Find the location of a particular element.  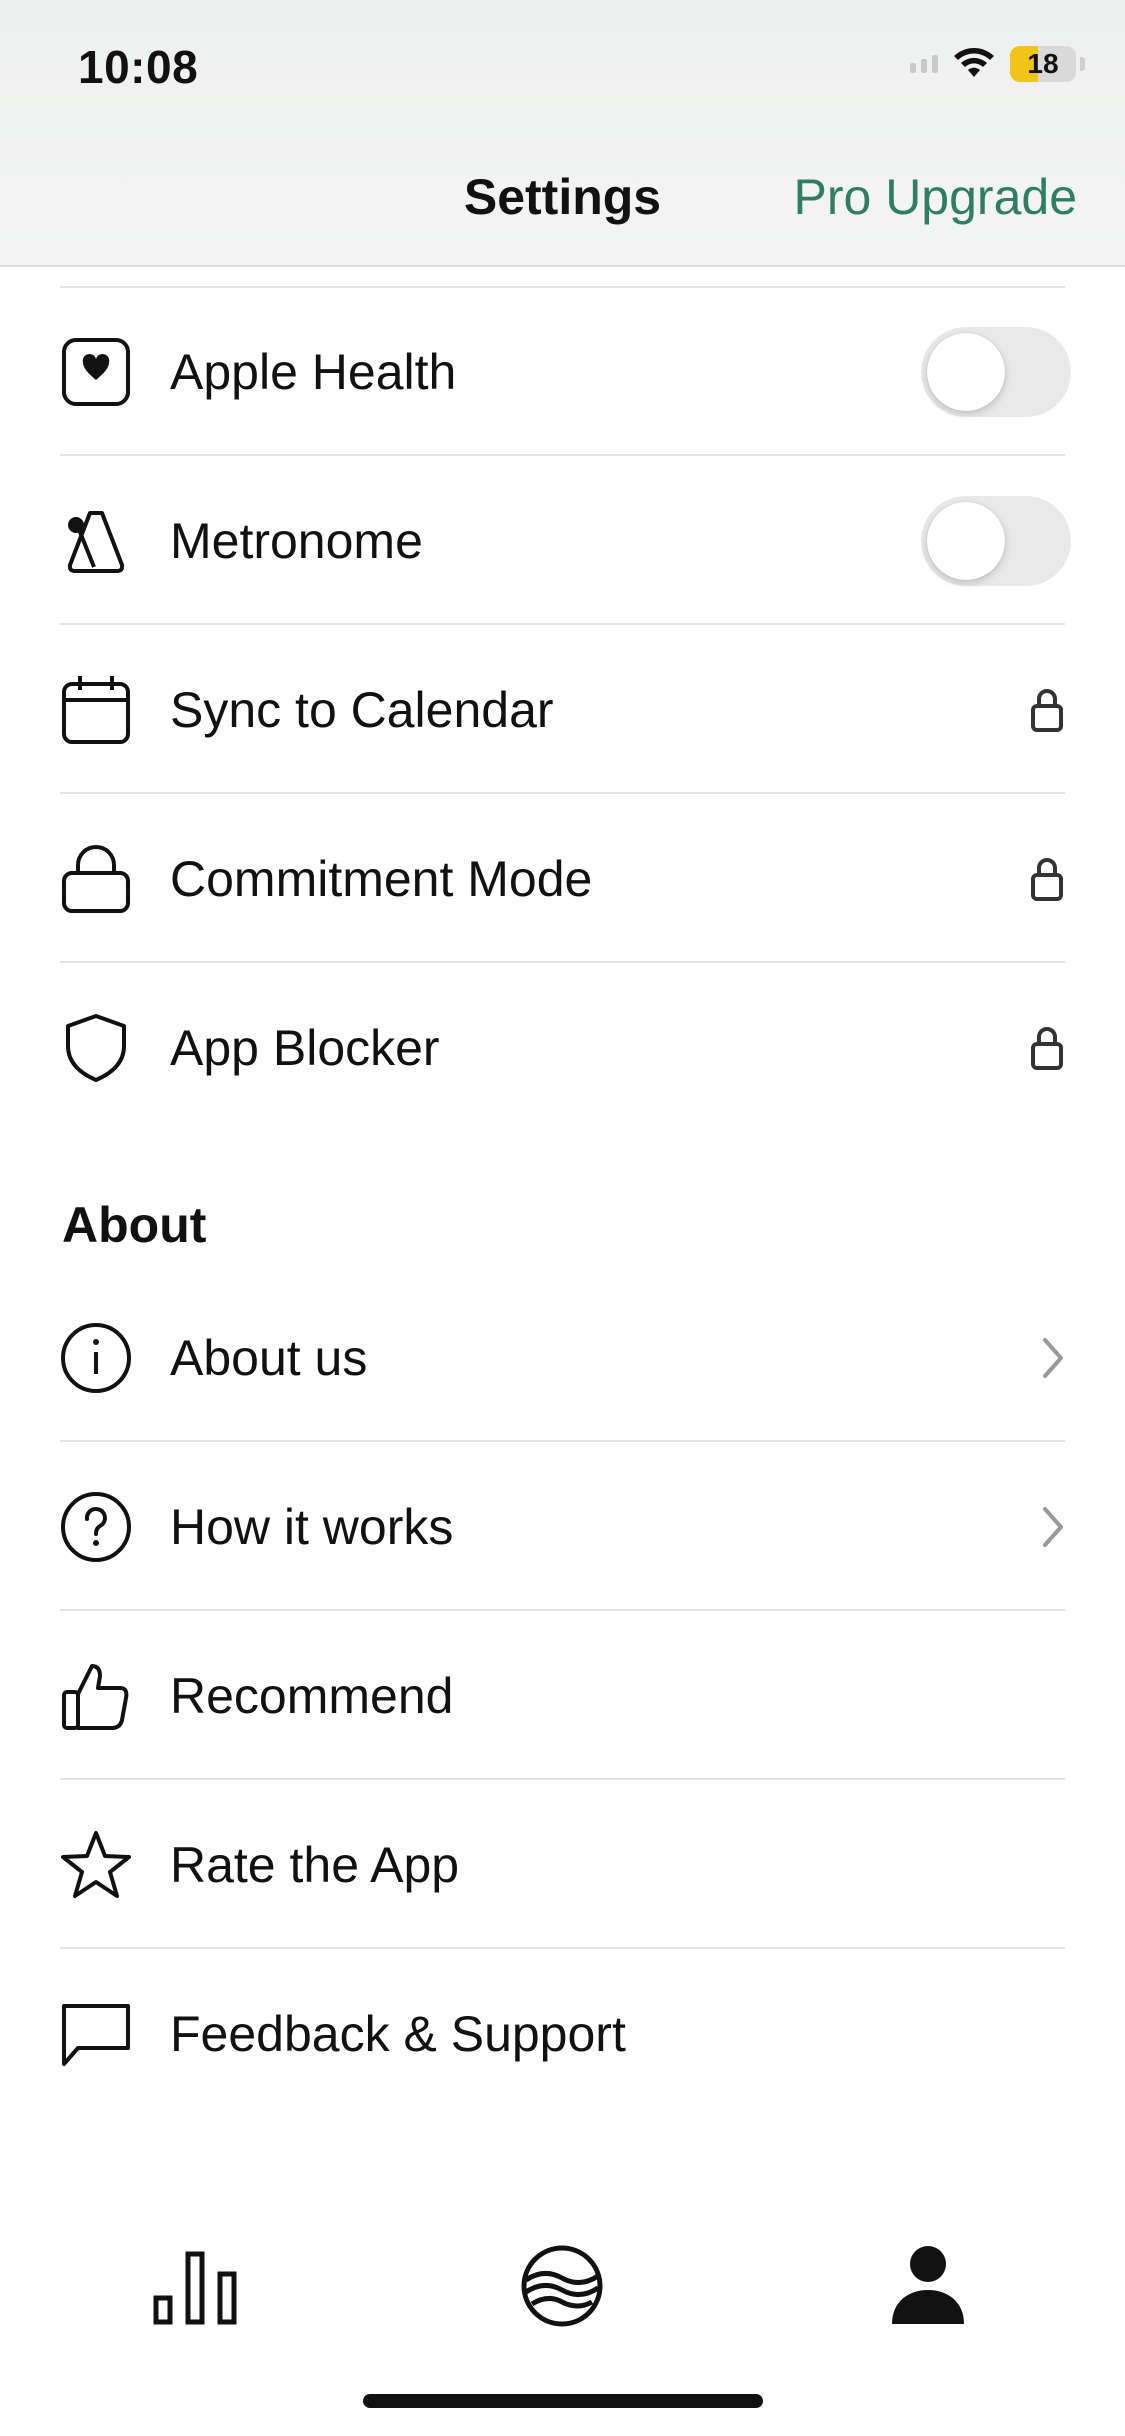

status-time: 10:08 is located at coordinates (138, 67).